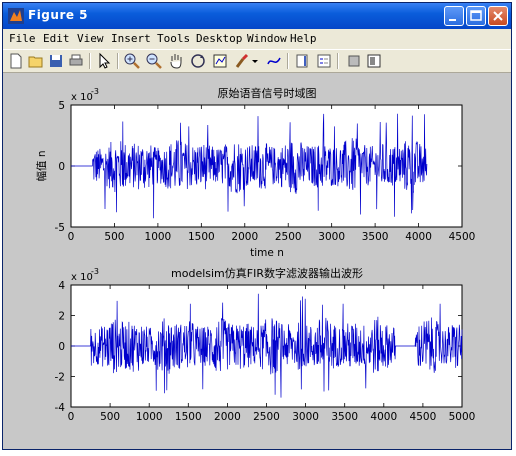  What do you see at coordinates (154, 61) in the screenshot?
I see `zoom-out-icon` at bounding box center [154, 61].